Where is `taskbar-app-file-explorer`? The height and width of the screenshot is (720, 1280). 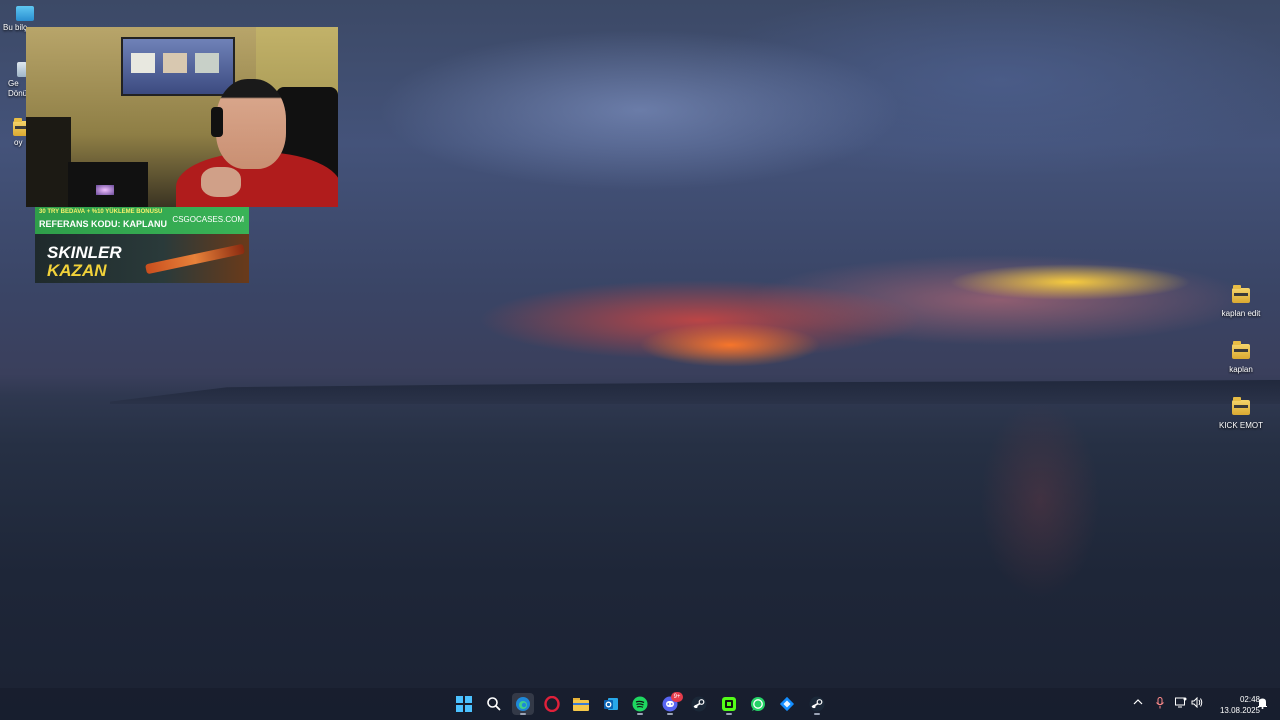
taskbar-app-file-explorer is located at coordinates (581, 704).